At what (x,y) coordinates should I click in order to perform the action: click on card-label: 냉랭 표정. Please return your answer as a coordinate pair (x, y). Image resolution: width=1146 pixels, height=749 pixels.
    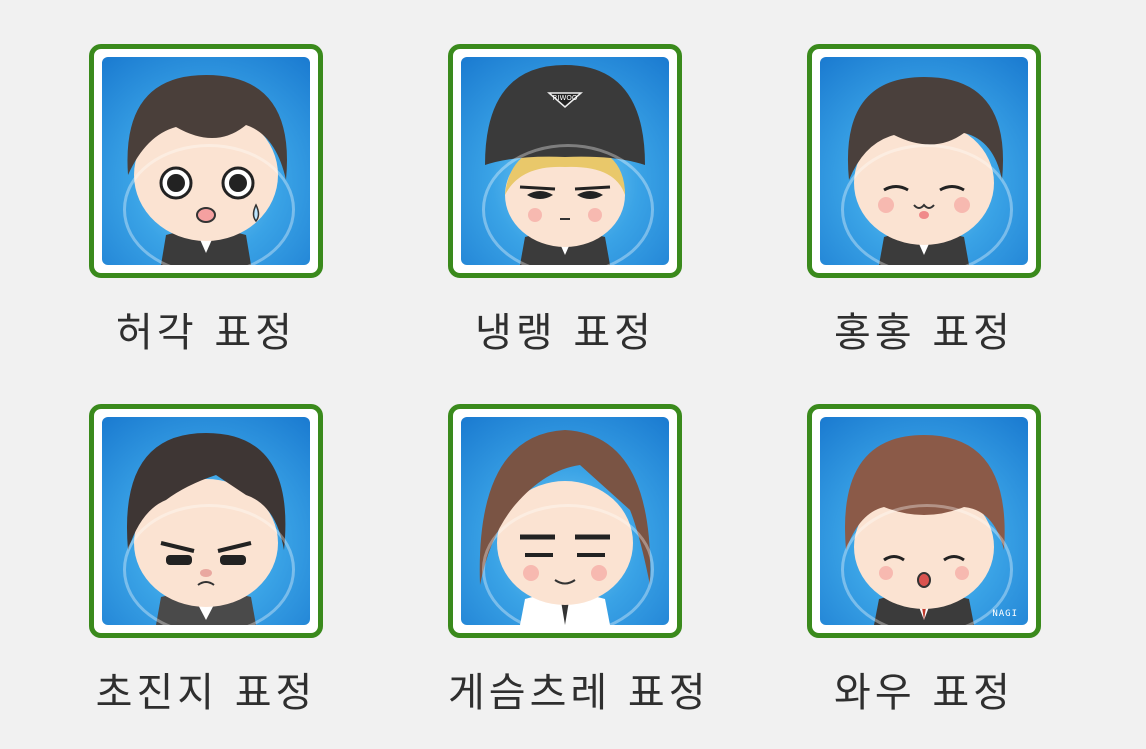
    Looking at the image, I should click on (565, 333).